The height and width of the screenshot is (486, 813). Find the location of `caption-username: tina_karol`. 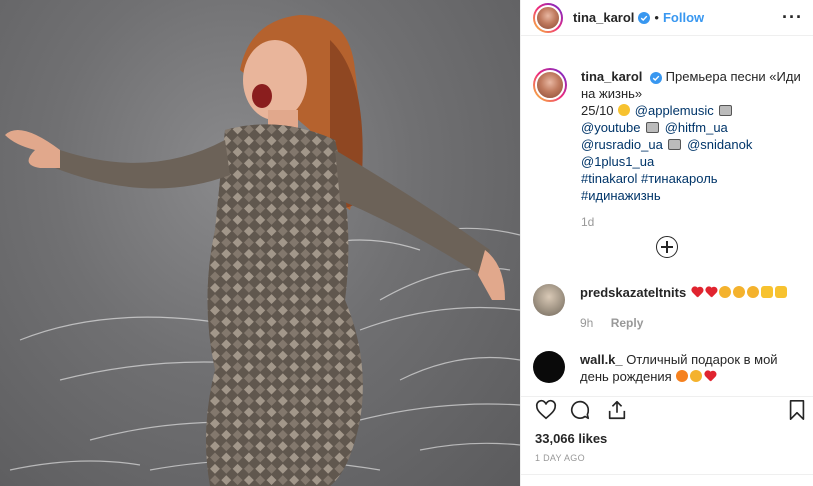

caption-username: tina_karol is located at coordinates (611, 76).